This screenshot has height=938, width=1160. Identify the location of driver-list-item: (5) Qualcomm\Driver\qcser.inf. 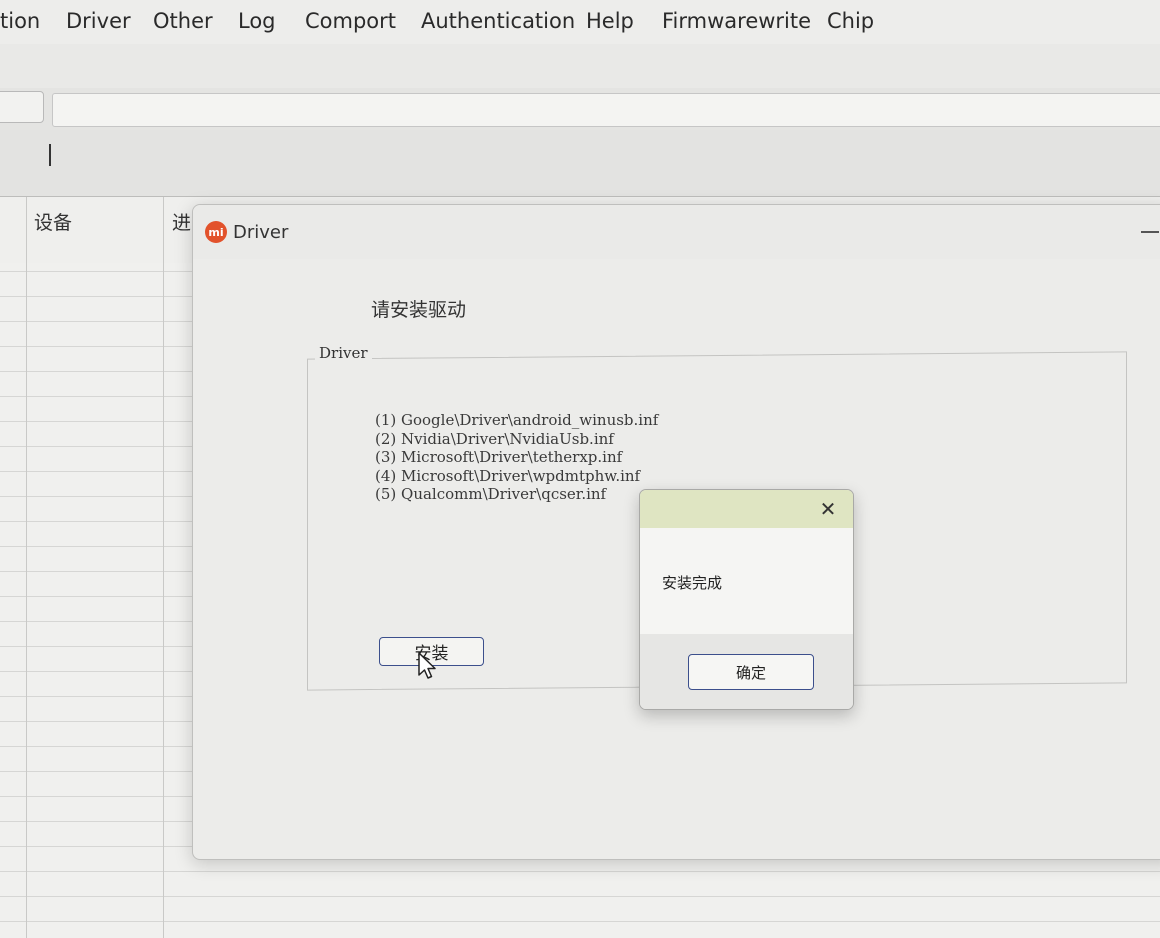
(491, 494).